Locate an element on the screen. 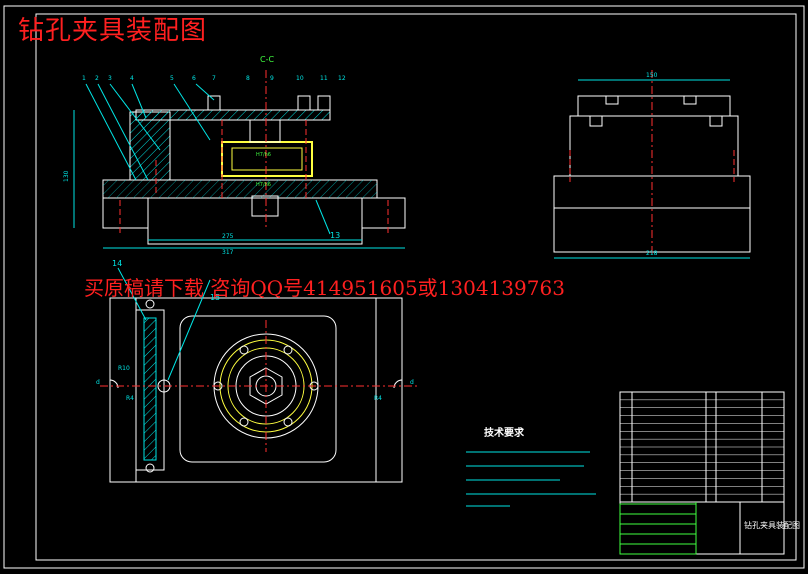 Image resolution: width=808 pixels, height=574 pixels. callout-14: 14 is located at coordinates (117, 263).